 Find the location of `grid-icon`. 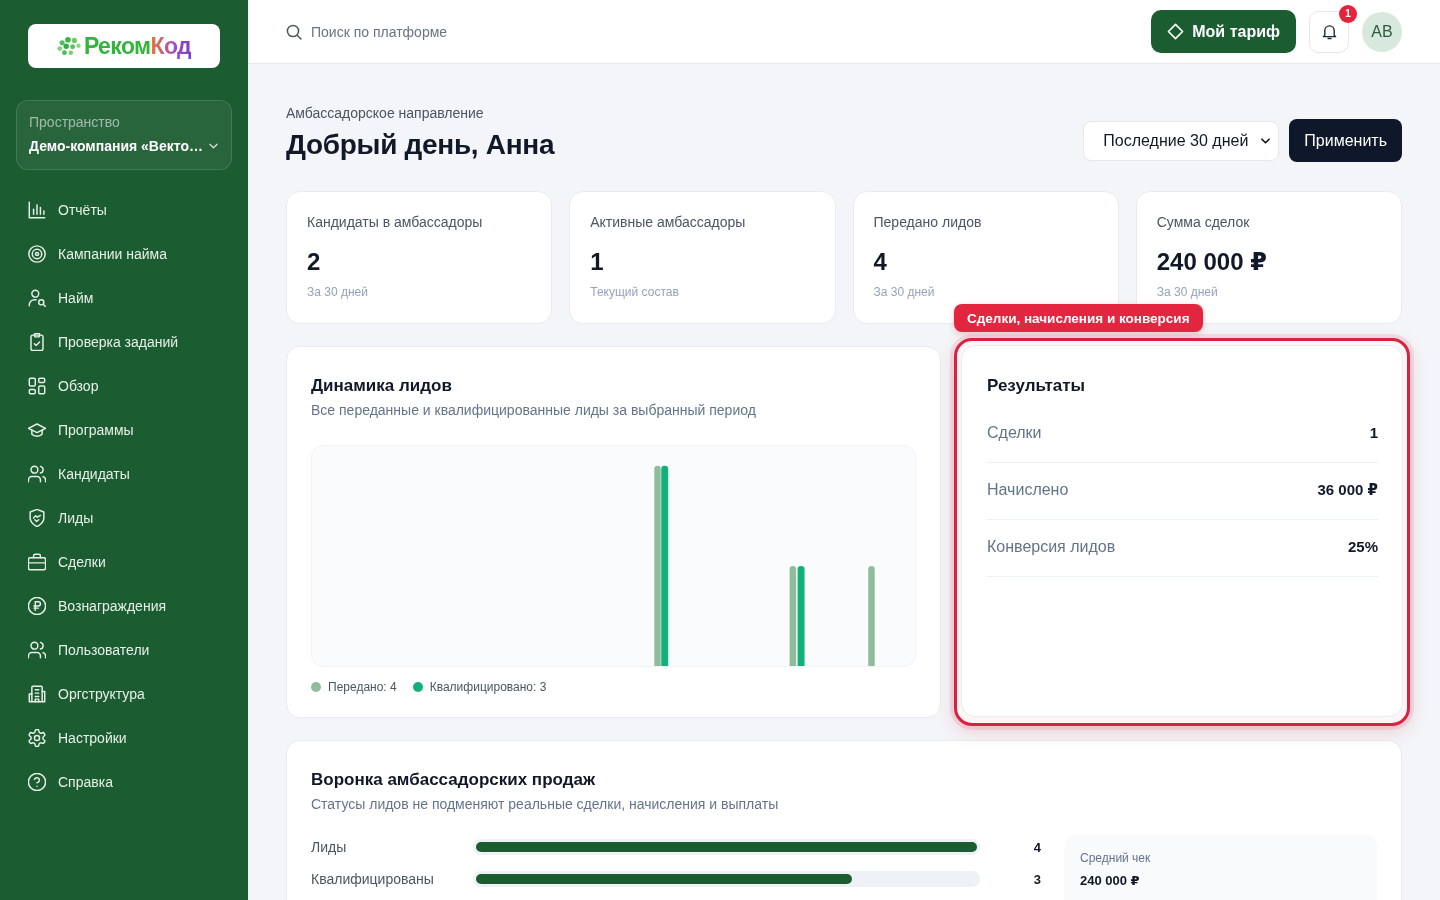

grid-icon is located at coordinates (37, 386).